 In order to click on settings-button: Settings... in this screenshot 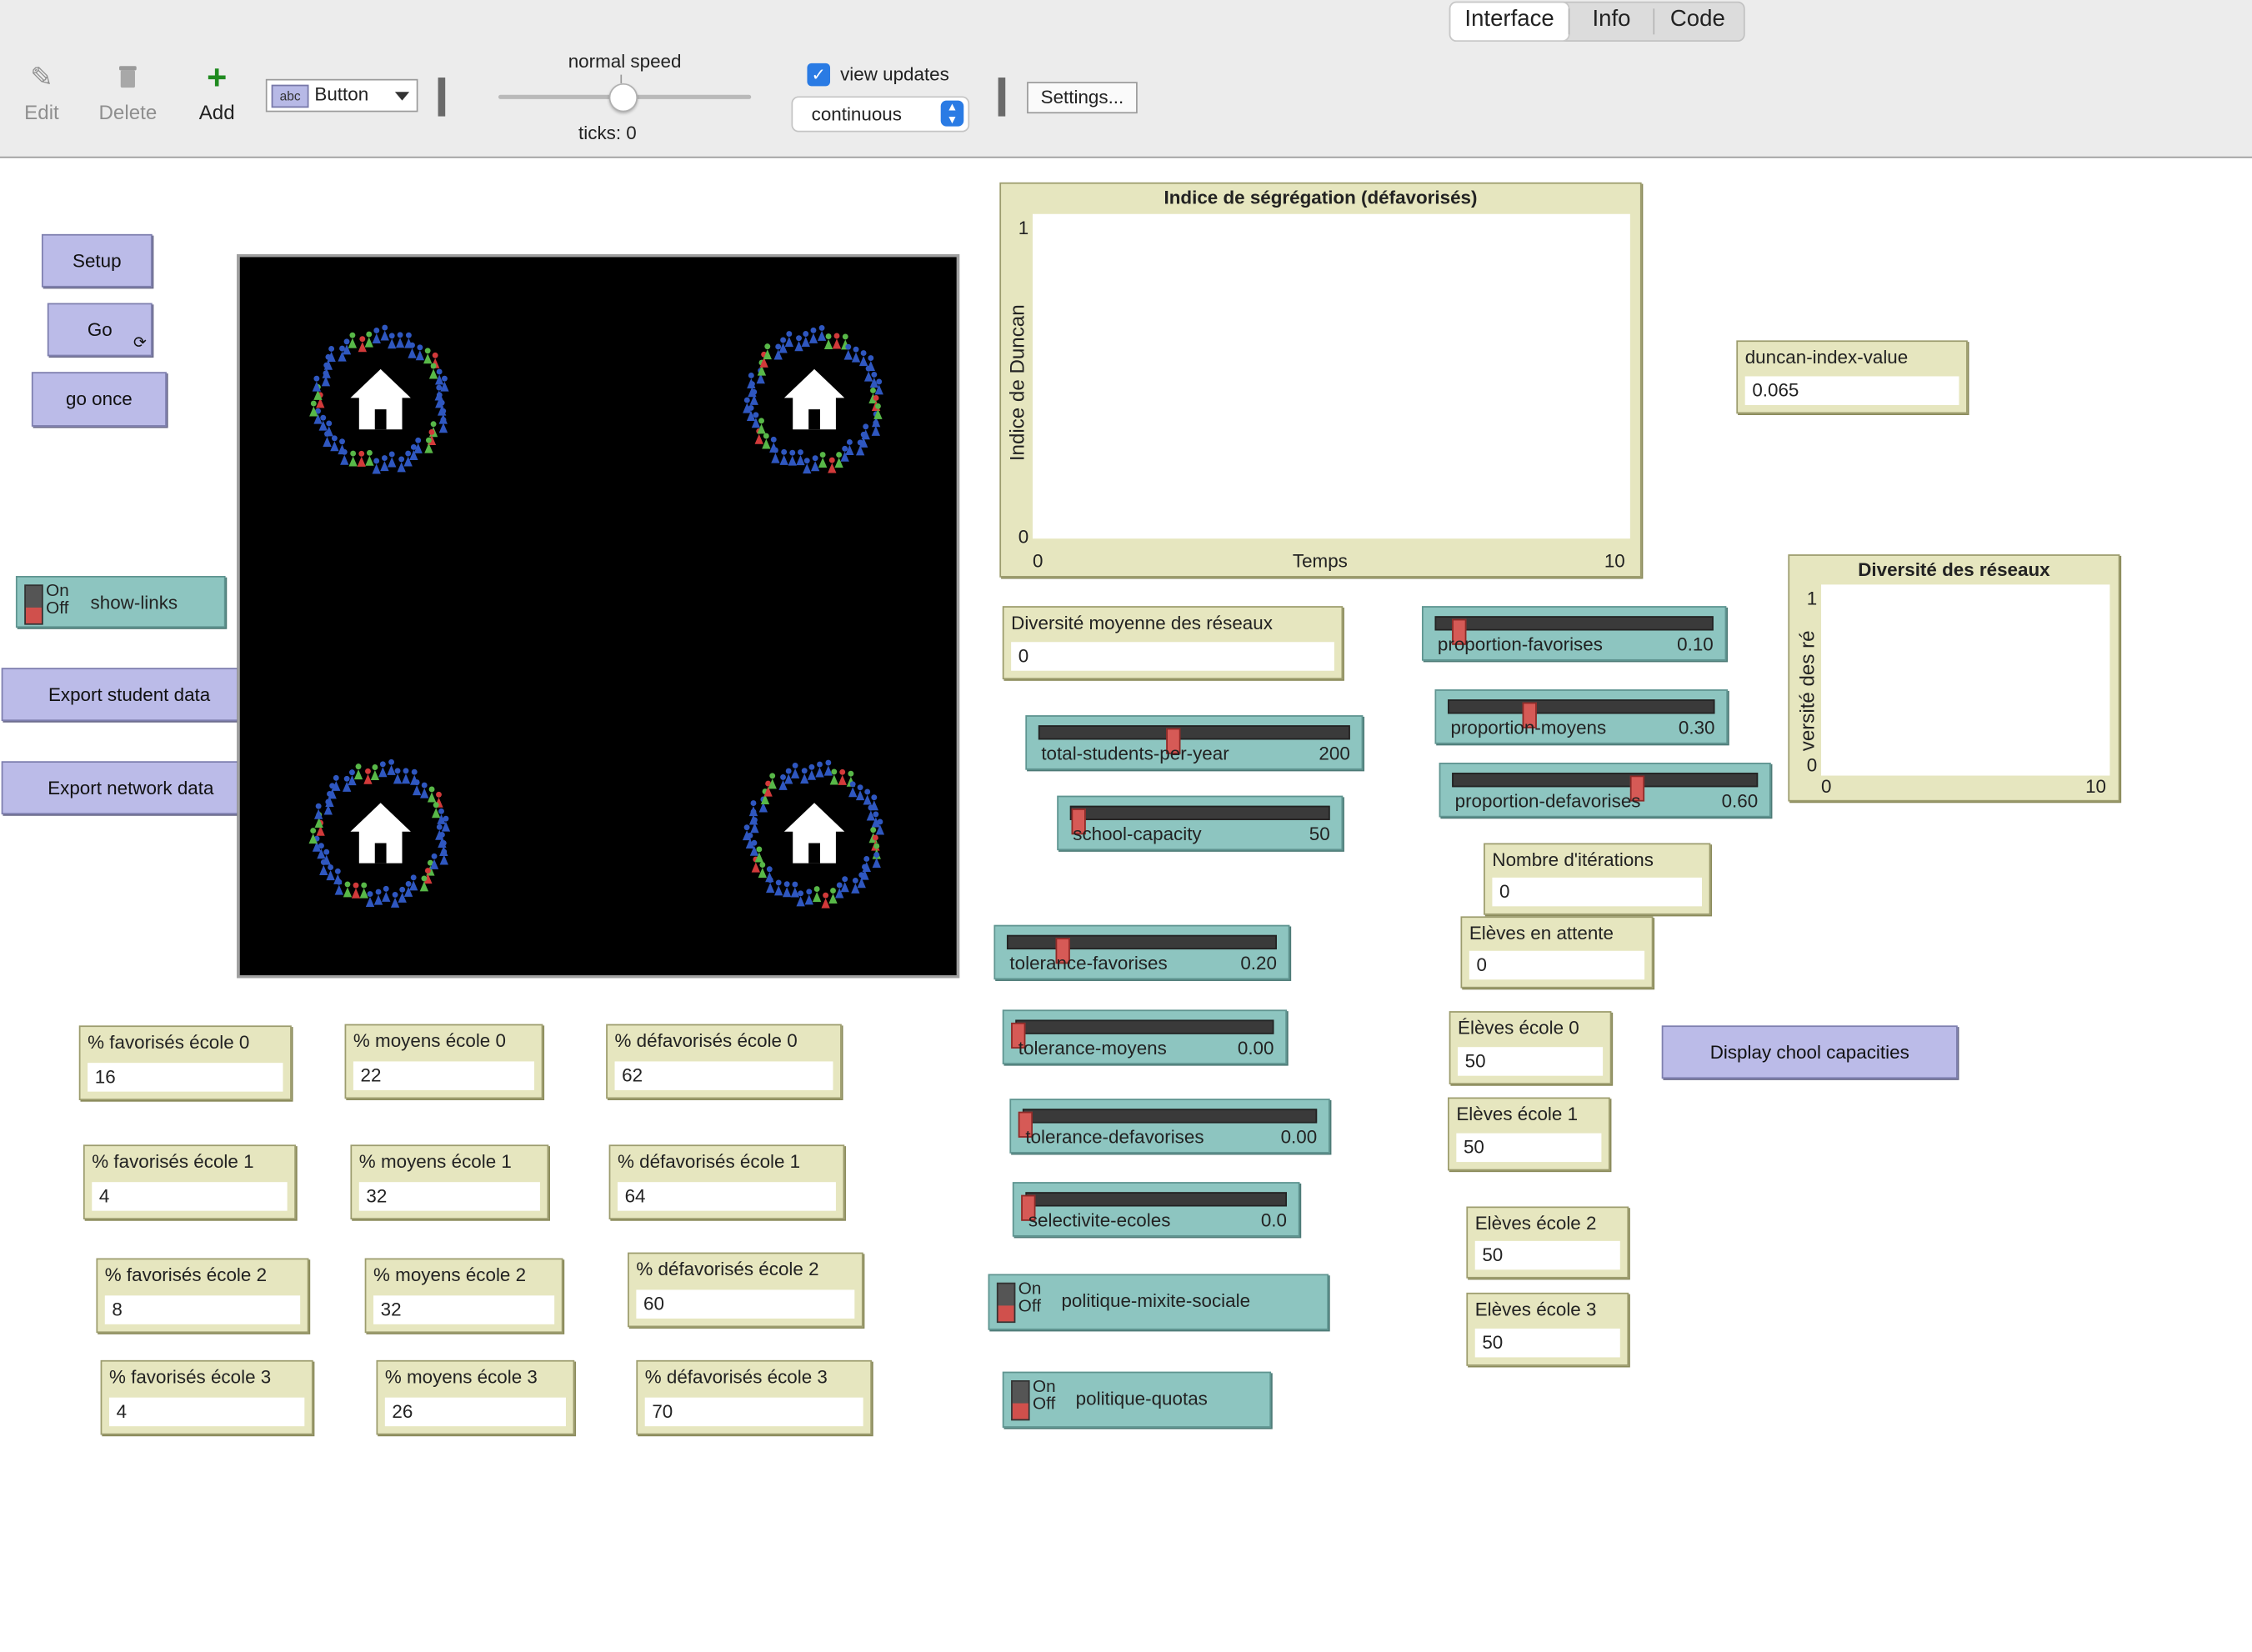, I will do `click(1082, 98)`.